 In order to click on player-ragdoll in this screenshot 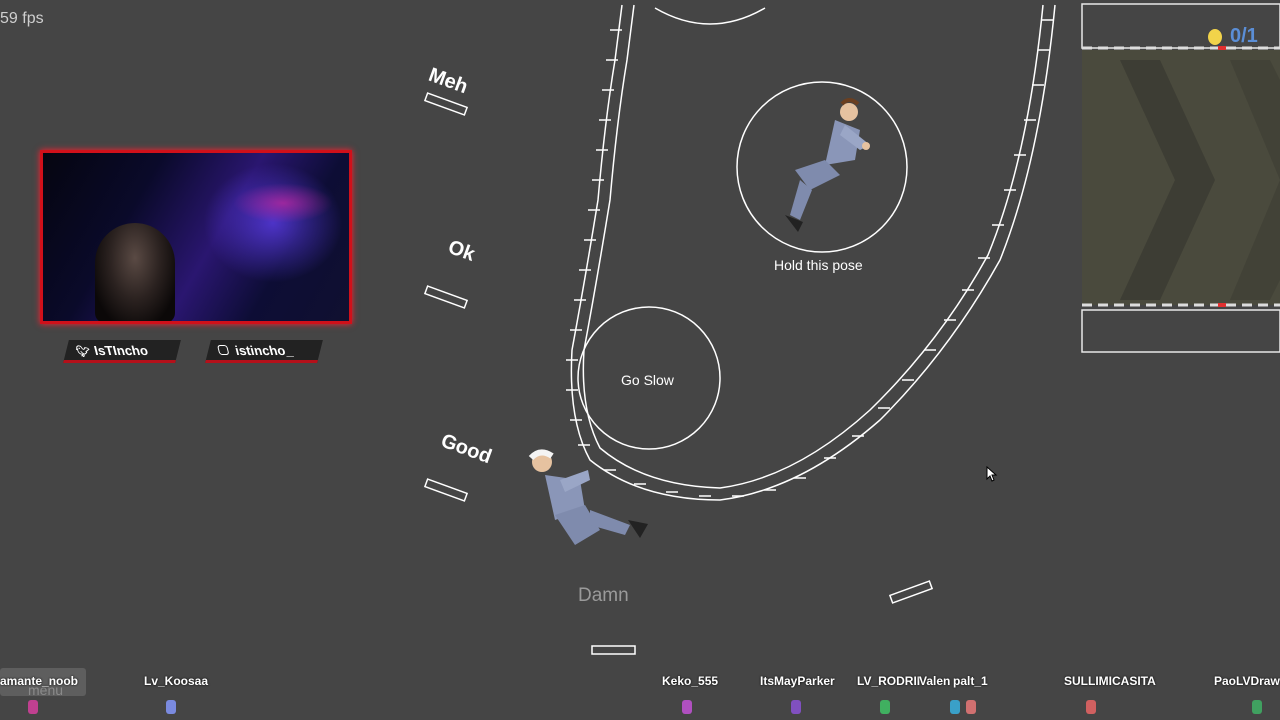, I will do `click(588, 497)`.